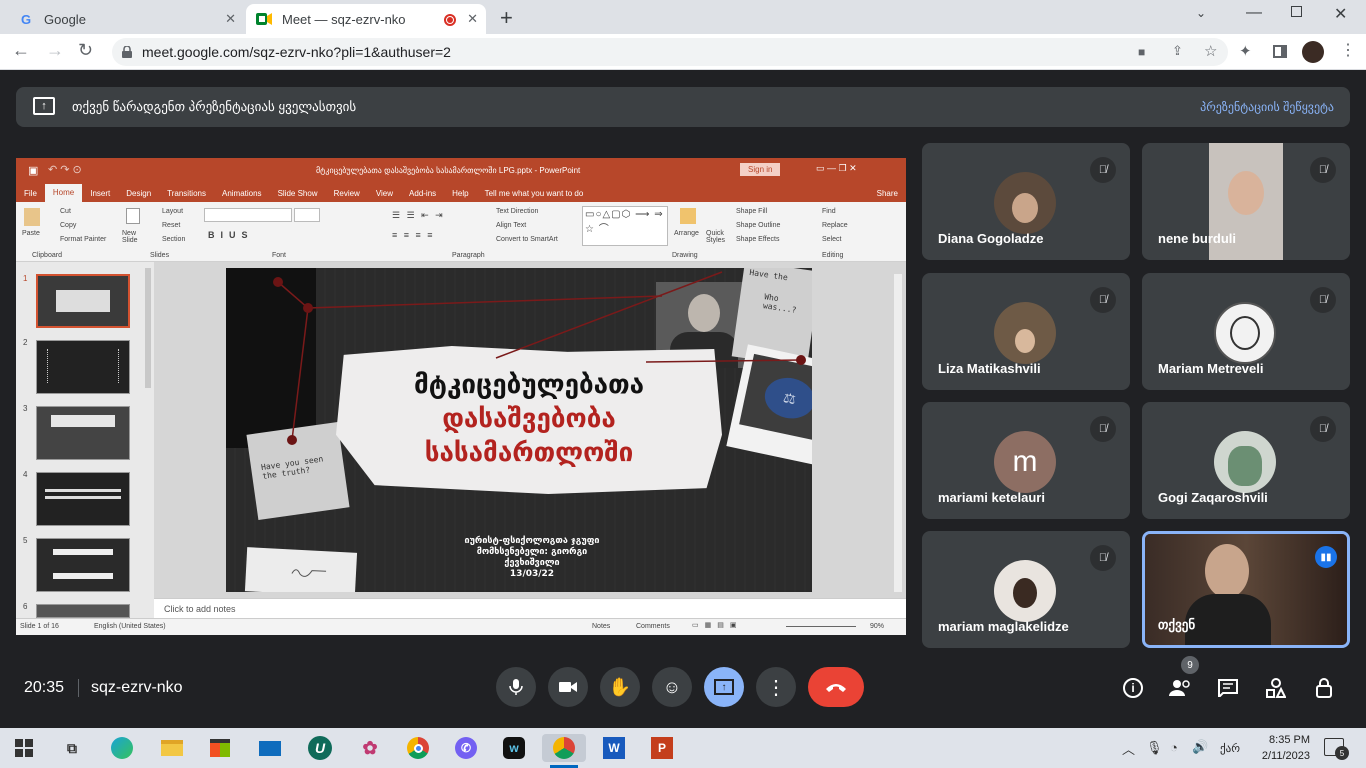 Image resolution: width=1366 pixels, height=768 pixels. Describe the element at coordinates (307, 215) in the screenshot. I see `font-size-field` at that location.